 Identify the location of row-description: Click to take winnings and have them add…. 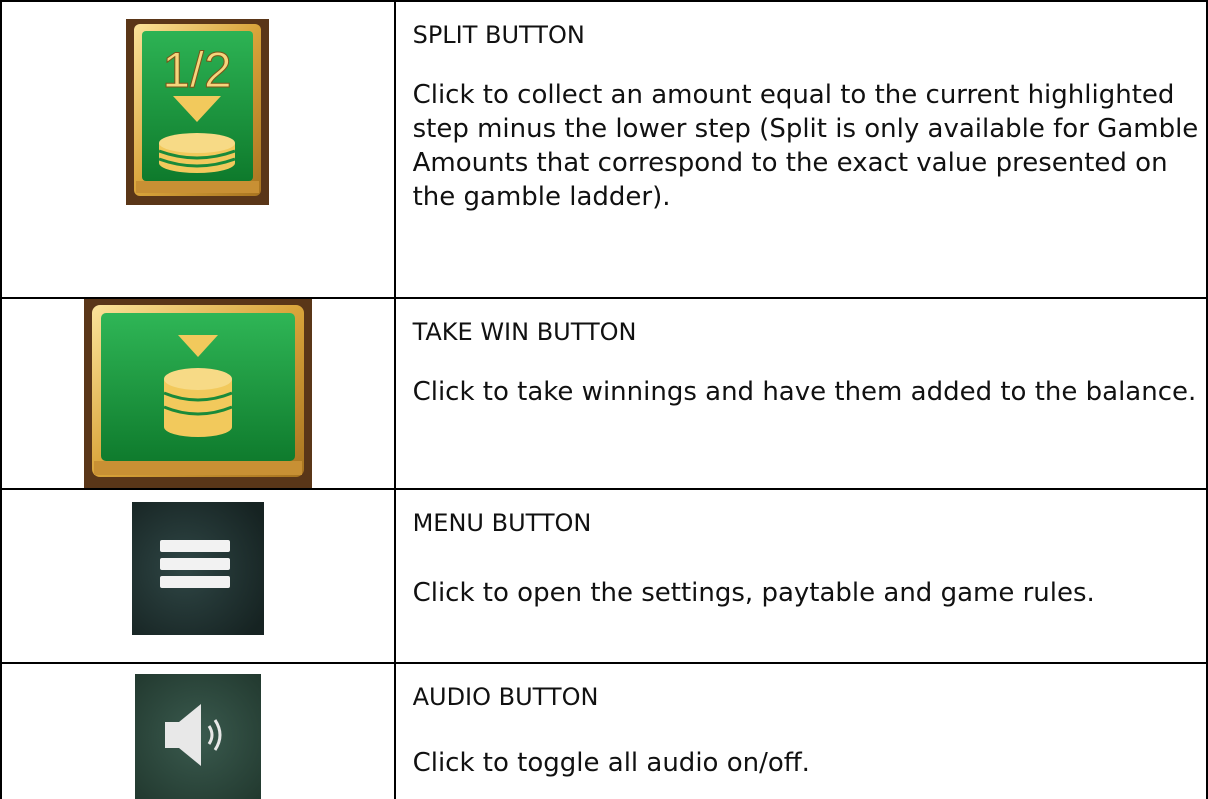
(804, 392).